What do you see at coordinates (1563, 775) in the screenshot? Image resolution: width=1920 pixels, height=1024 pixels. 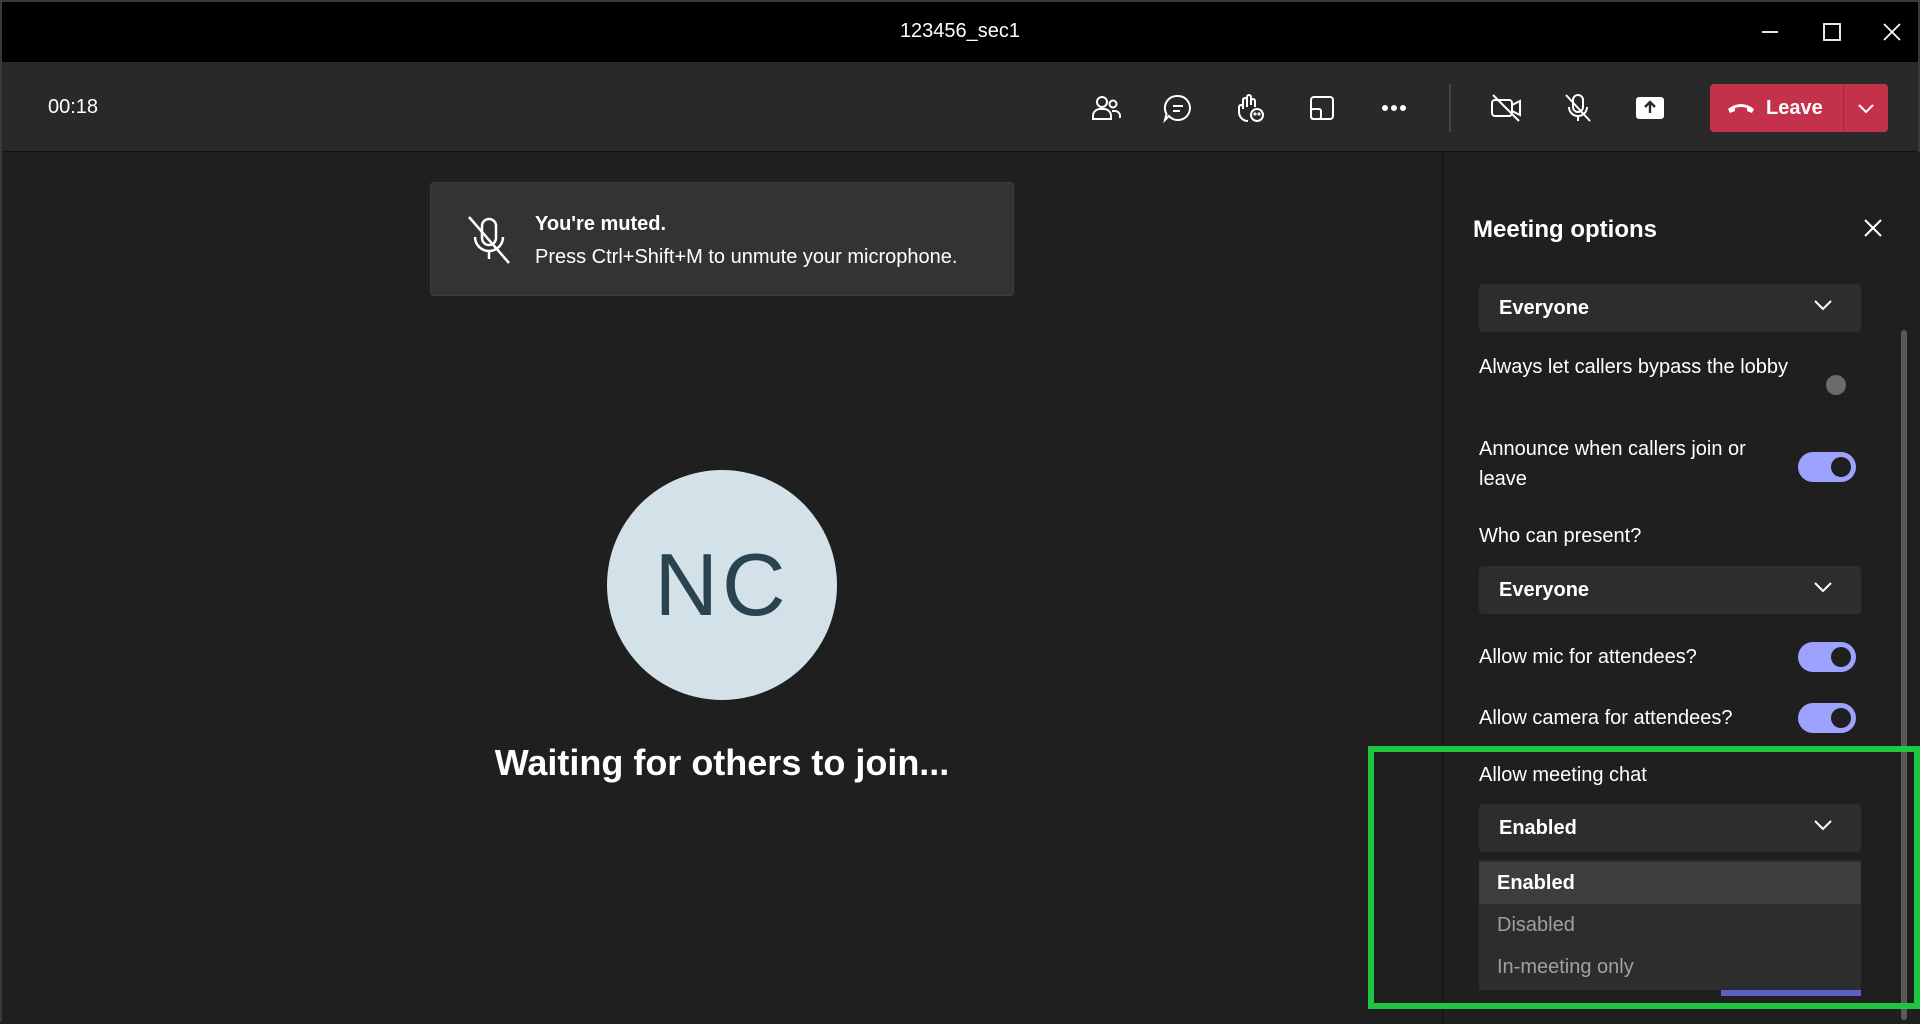 I see `chat-label: Allow meeting chat` at bounding box center [1563, 775].